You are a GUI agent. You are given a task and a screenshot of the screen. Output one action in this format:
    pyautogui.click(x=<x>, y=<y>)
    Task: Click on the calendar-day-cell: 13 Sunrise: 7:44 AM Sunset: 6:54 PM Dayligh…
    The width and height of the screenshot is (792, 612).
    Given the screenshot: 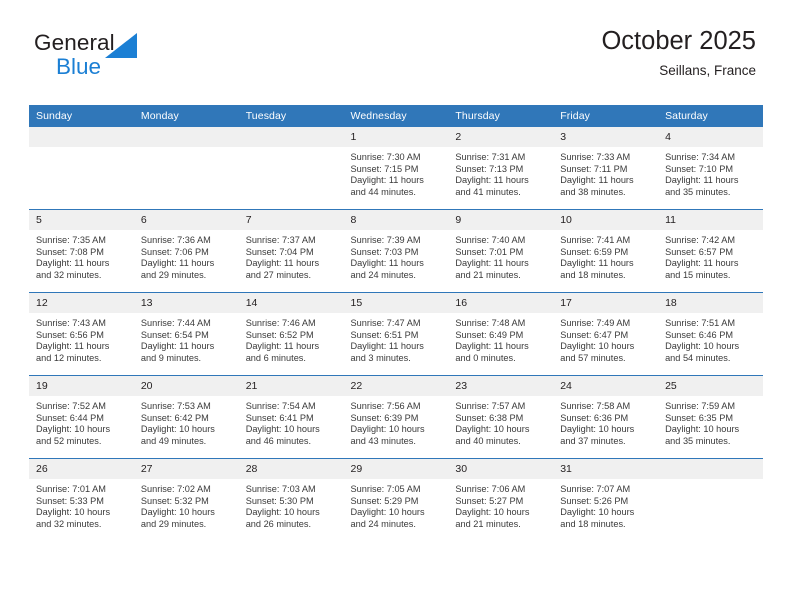 What is the action you would take?
    pyautogui.click(x=186, y=334)
    